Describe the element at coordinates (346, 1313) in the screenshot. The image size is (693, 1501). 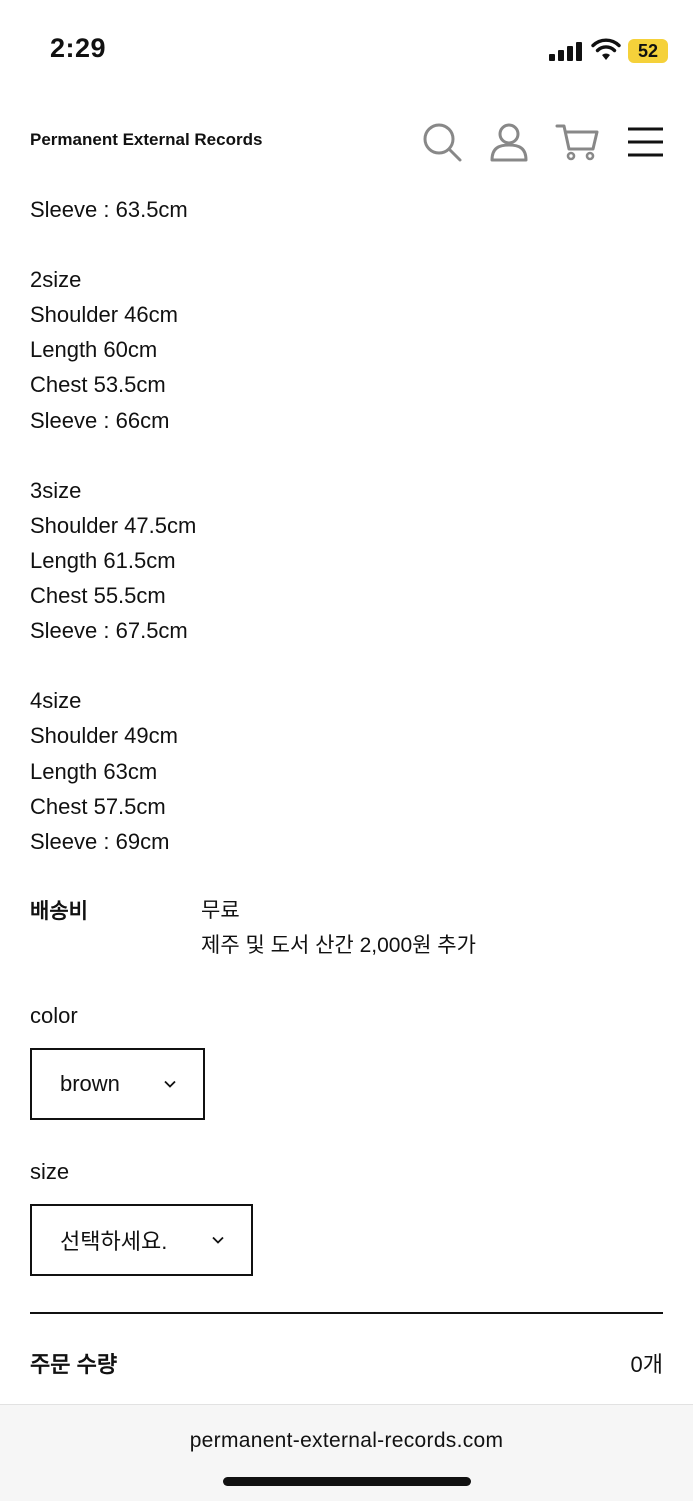
I see `divider` at that location.